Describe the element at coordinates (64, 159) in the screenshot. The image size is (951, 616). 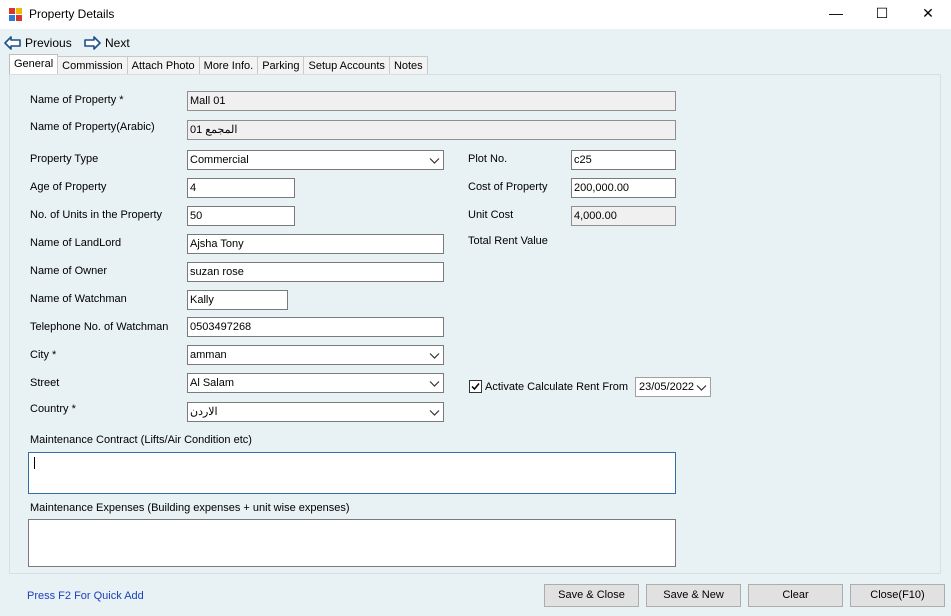
I see `property-type-label: Property Type` at that location.